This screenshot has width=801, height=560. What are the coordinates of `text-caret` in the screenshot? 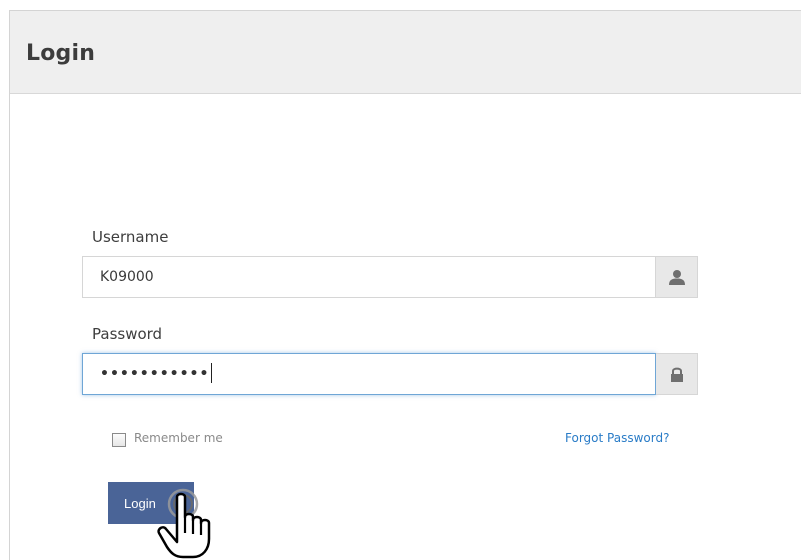 It's located at (212, 372).